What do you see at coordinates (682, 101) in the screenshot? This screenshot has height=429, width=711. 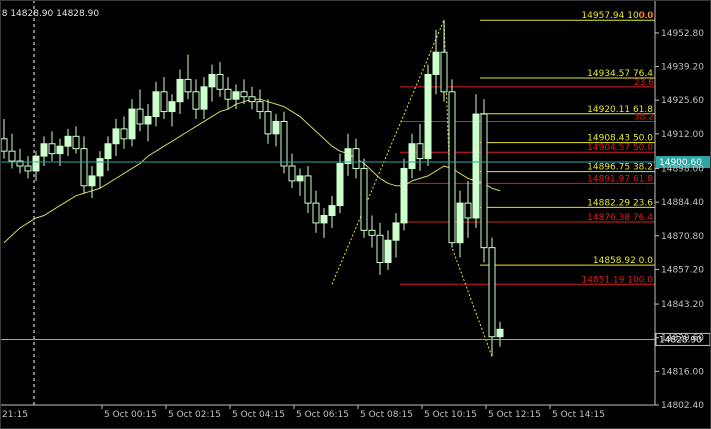 I see `price-tick-label: 14925.60` at bounding box center [682, 101].